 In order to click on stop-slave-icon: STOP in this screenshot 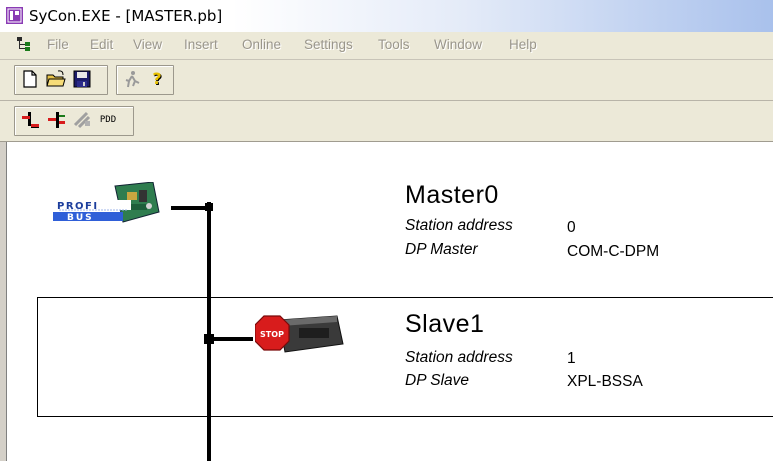, I will do `click(299, 338)`.